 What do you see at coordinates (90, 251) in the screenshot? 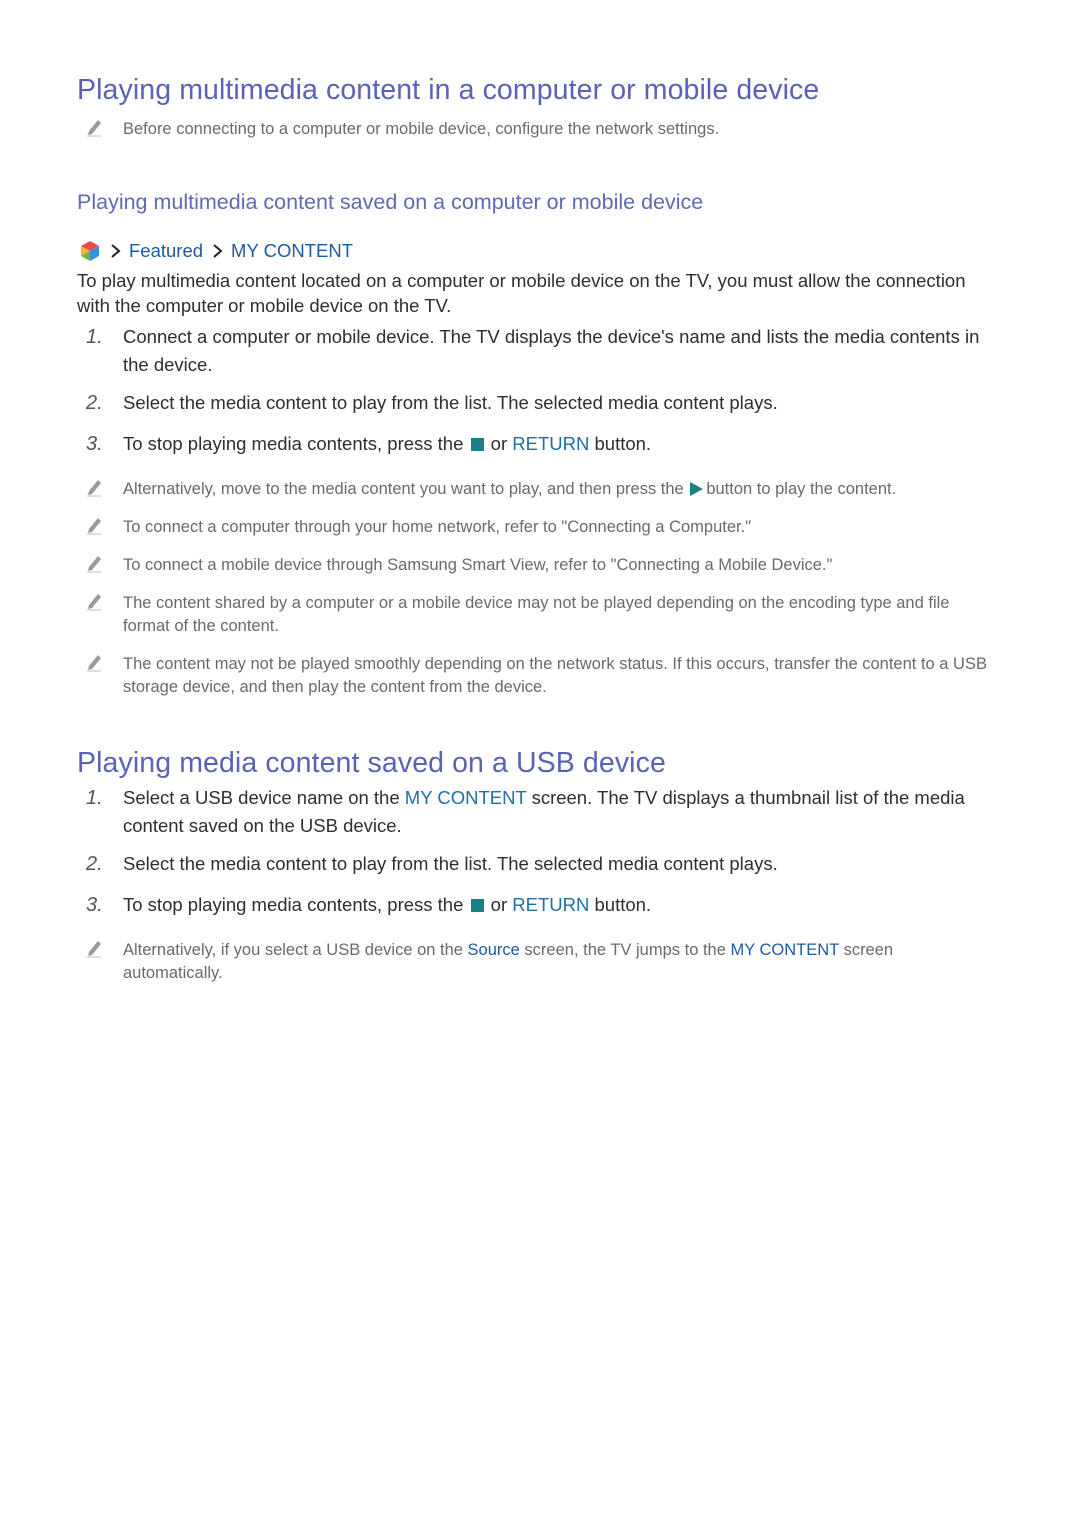
I see `smart-hub-cube-icon` at bounding box center [90, 251].